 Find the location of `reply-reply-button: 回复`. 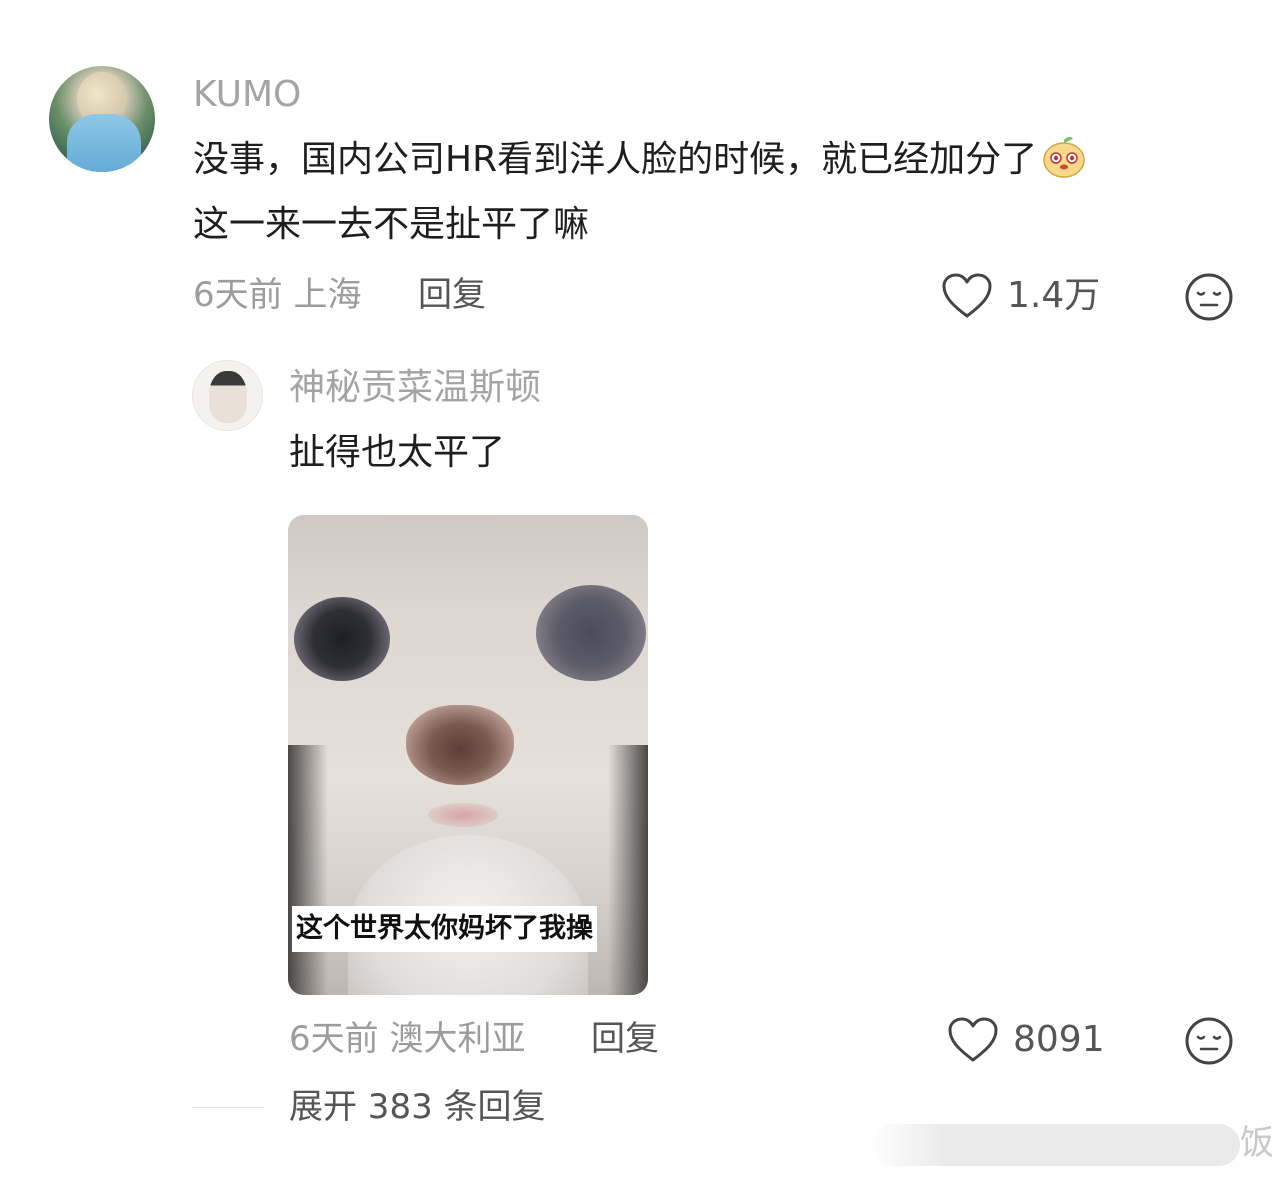

reply-reply-button: 回复 is located at coordinates (625, 1039).